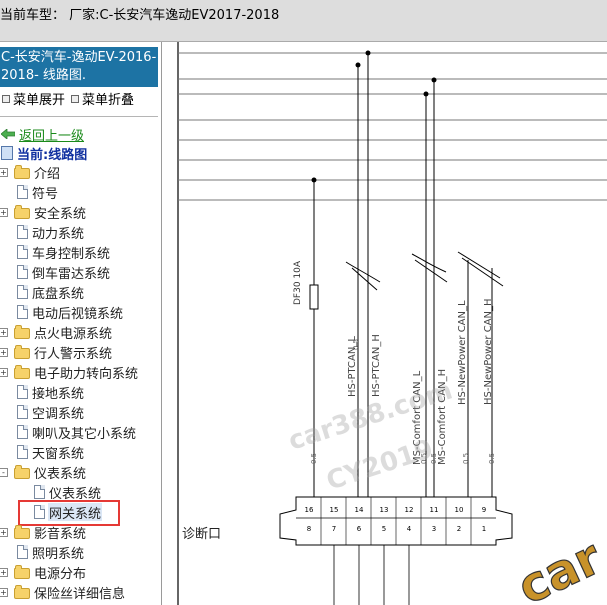 Image resolution: width=607 pixels, height=605 pixels. Describe the element at coordinates (47, 174) in the screenshot. I see `tree-item-label: 介绍` at that location.